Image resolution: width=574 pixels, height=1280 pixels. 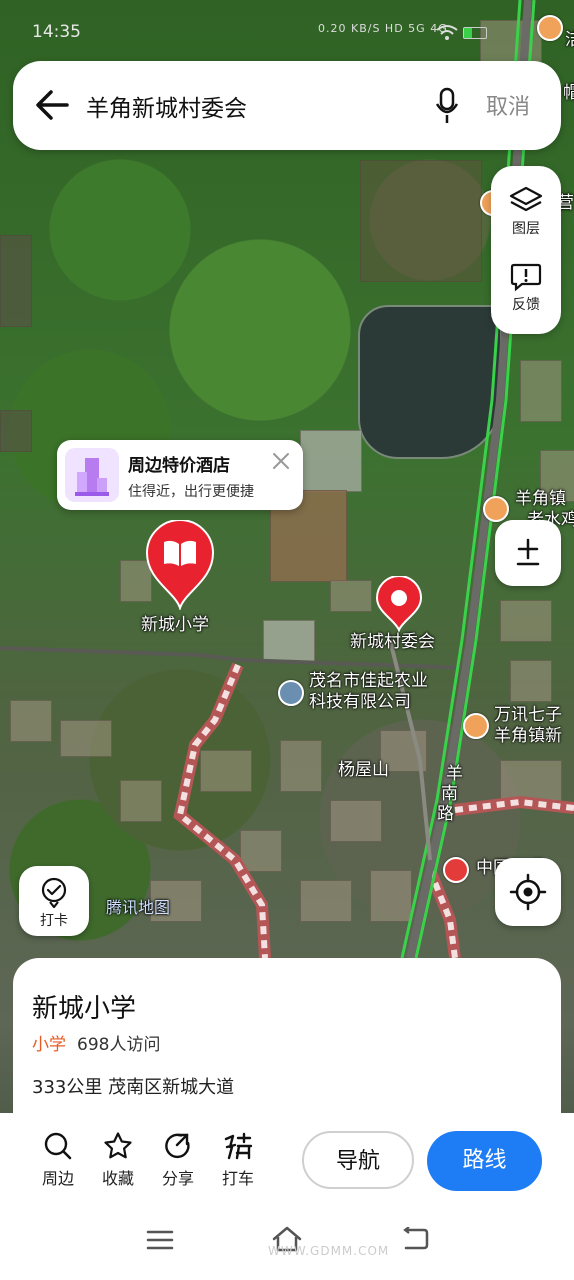 What do you see at coordinates (57, 1178) in the screenshot?
I see `nearby-label: 周边` at bounding box center [57, 1178].